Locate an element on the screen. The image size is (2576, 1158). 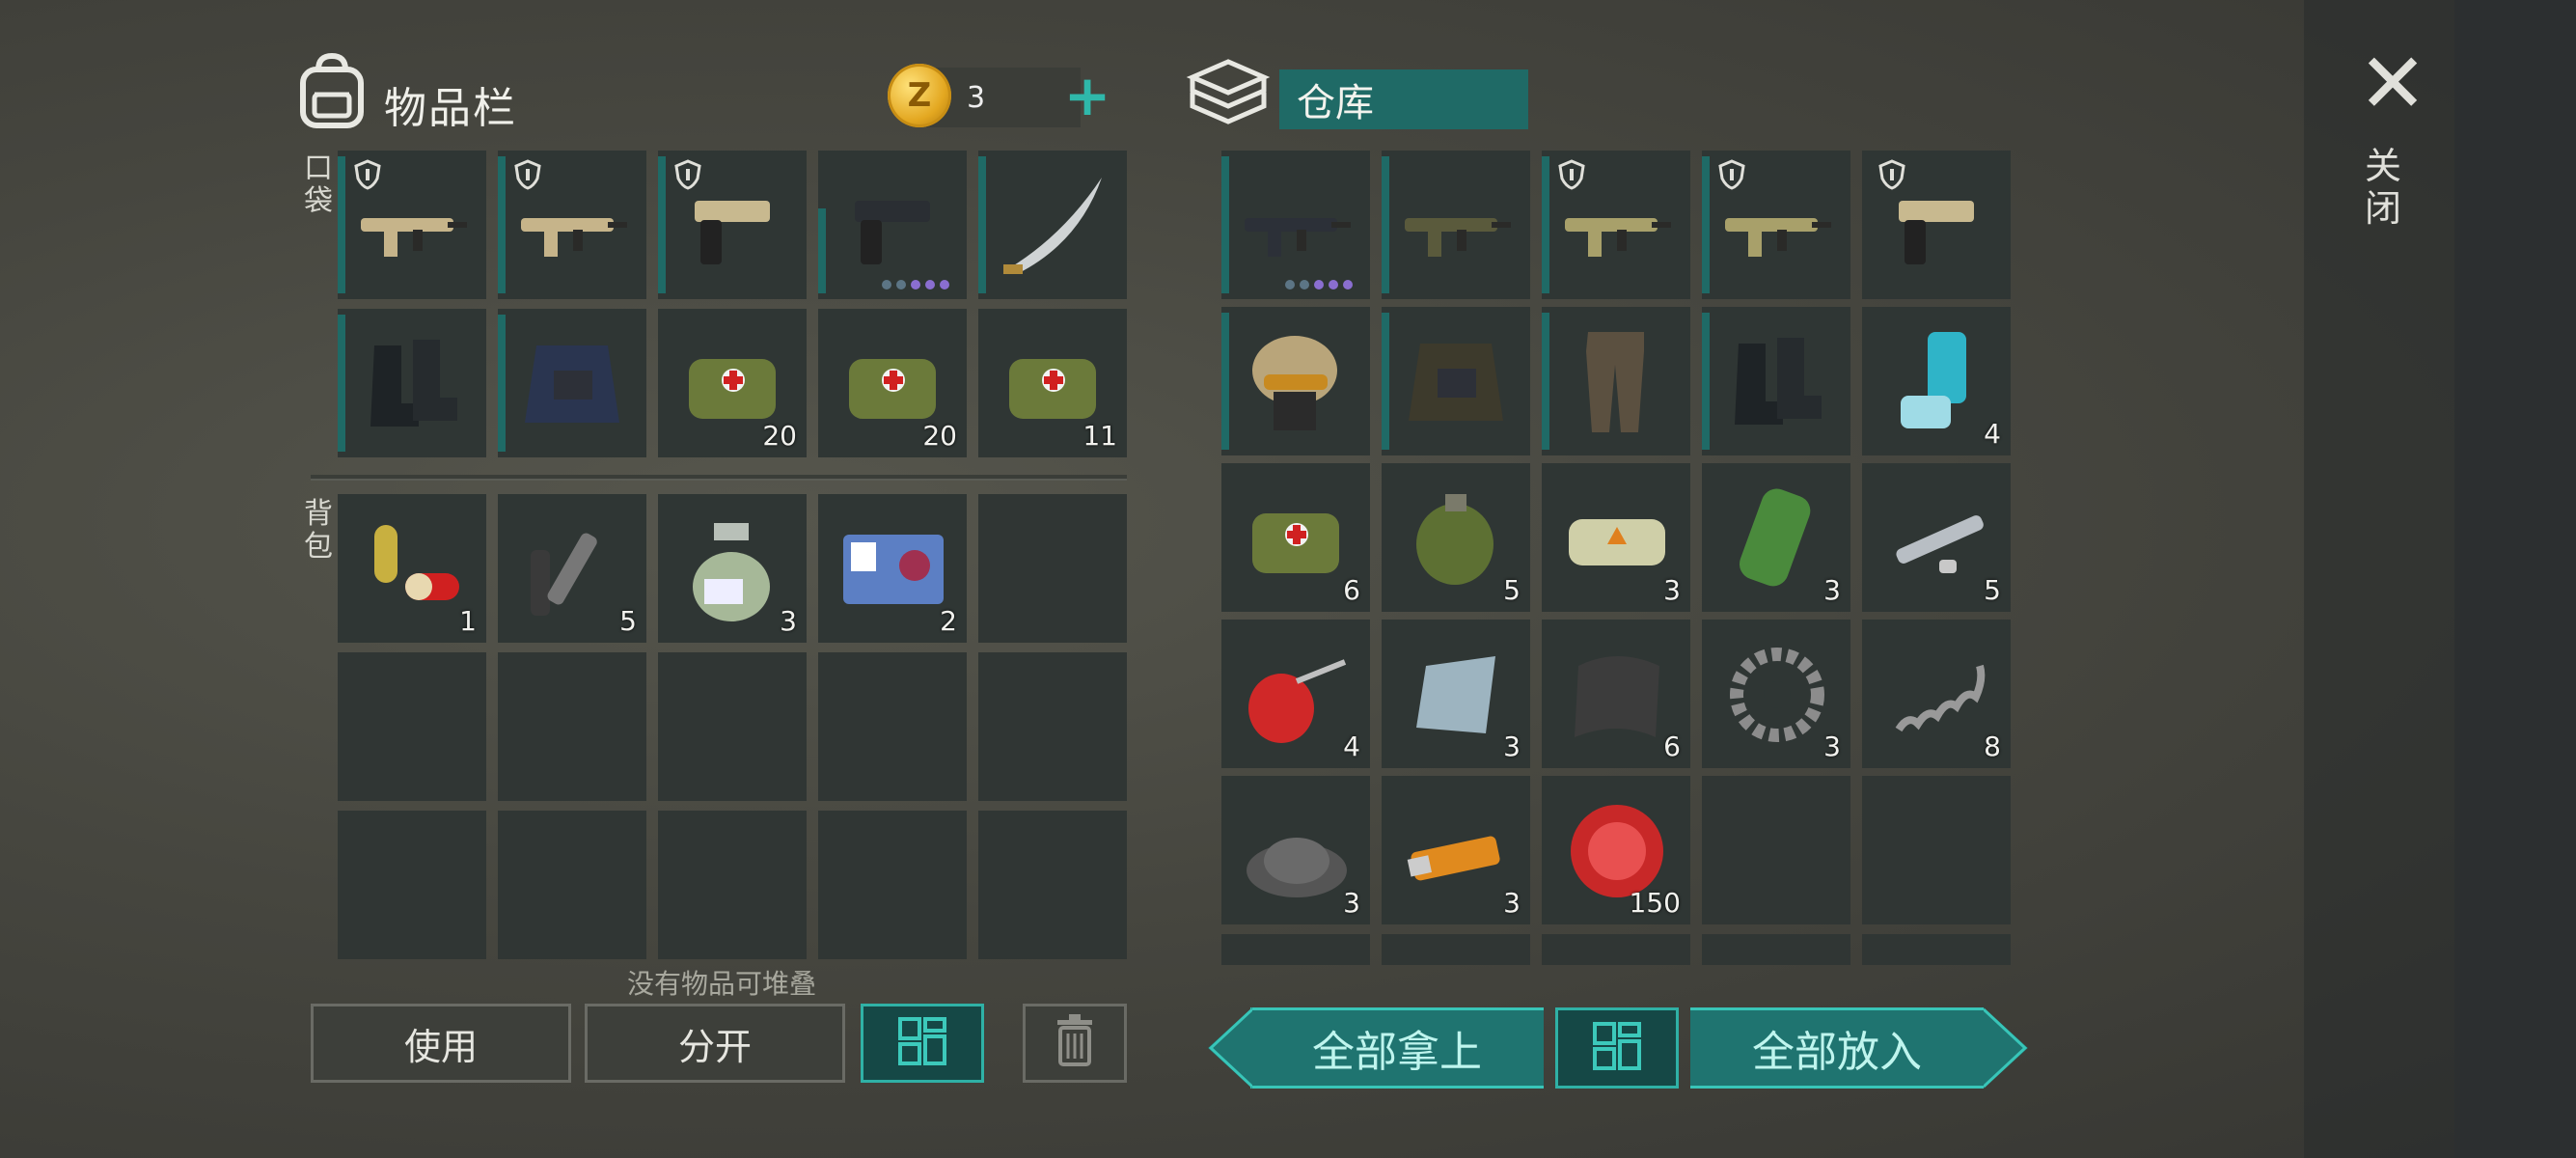
combat-boots-icon is located at coordinates (412, 383).